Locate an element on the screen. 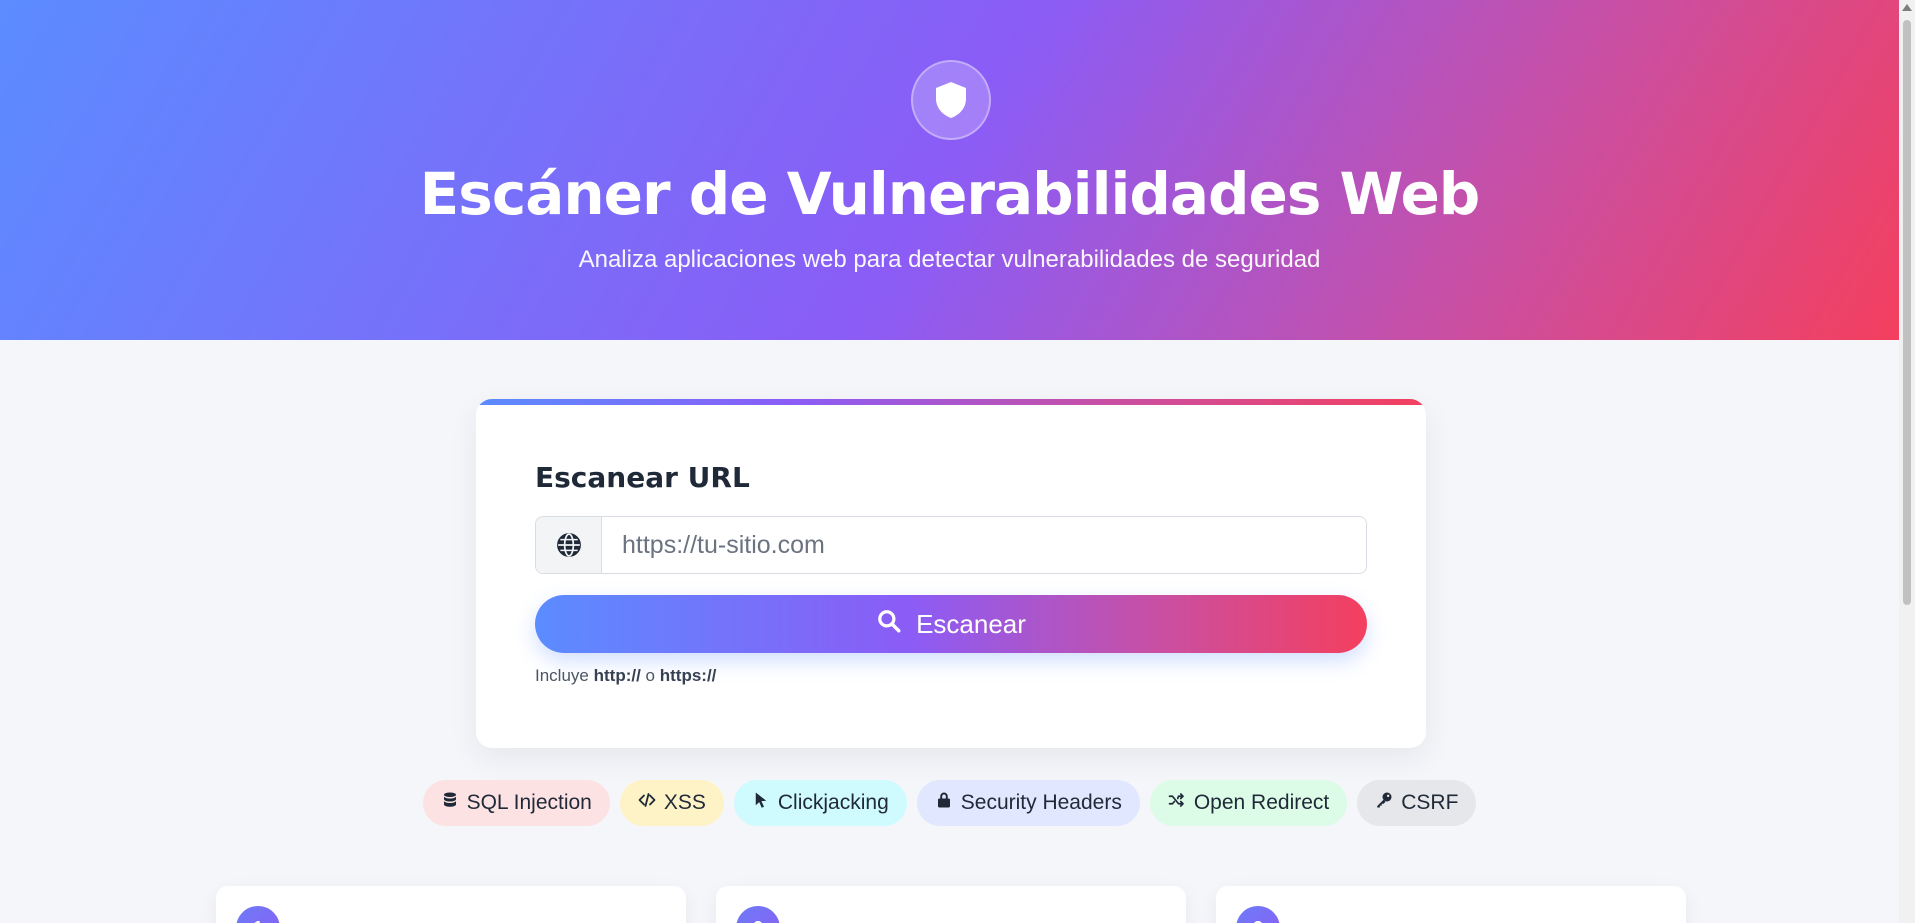  tag-label: Clickjacking is located at coordinates (833, 802).